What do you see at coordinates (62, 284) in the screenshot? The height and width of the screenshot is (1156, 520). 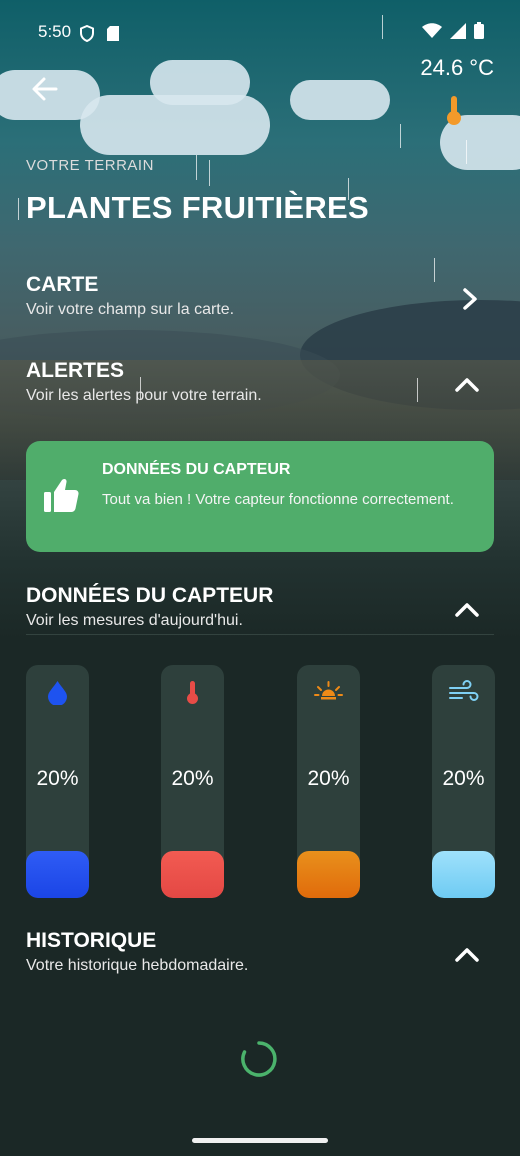 I see `section-title: CARTE` at bounding box center [62, 284].